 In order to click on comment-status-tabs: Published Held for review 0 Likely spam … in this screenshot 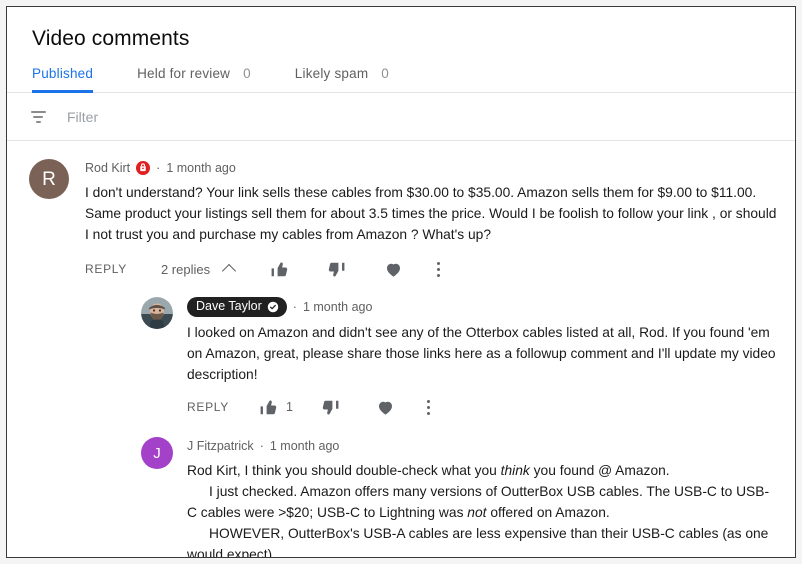, I will do `click(401, 73)`.